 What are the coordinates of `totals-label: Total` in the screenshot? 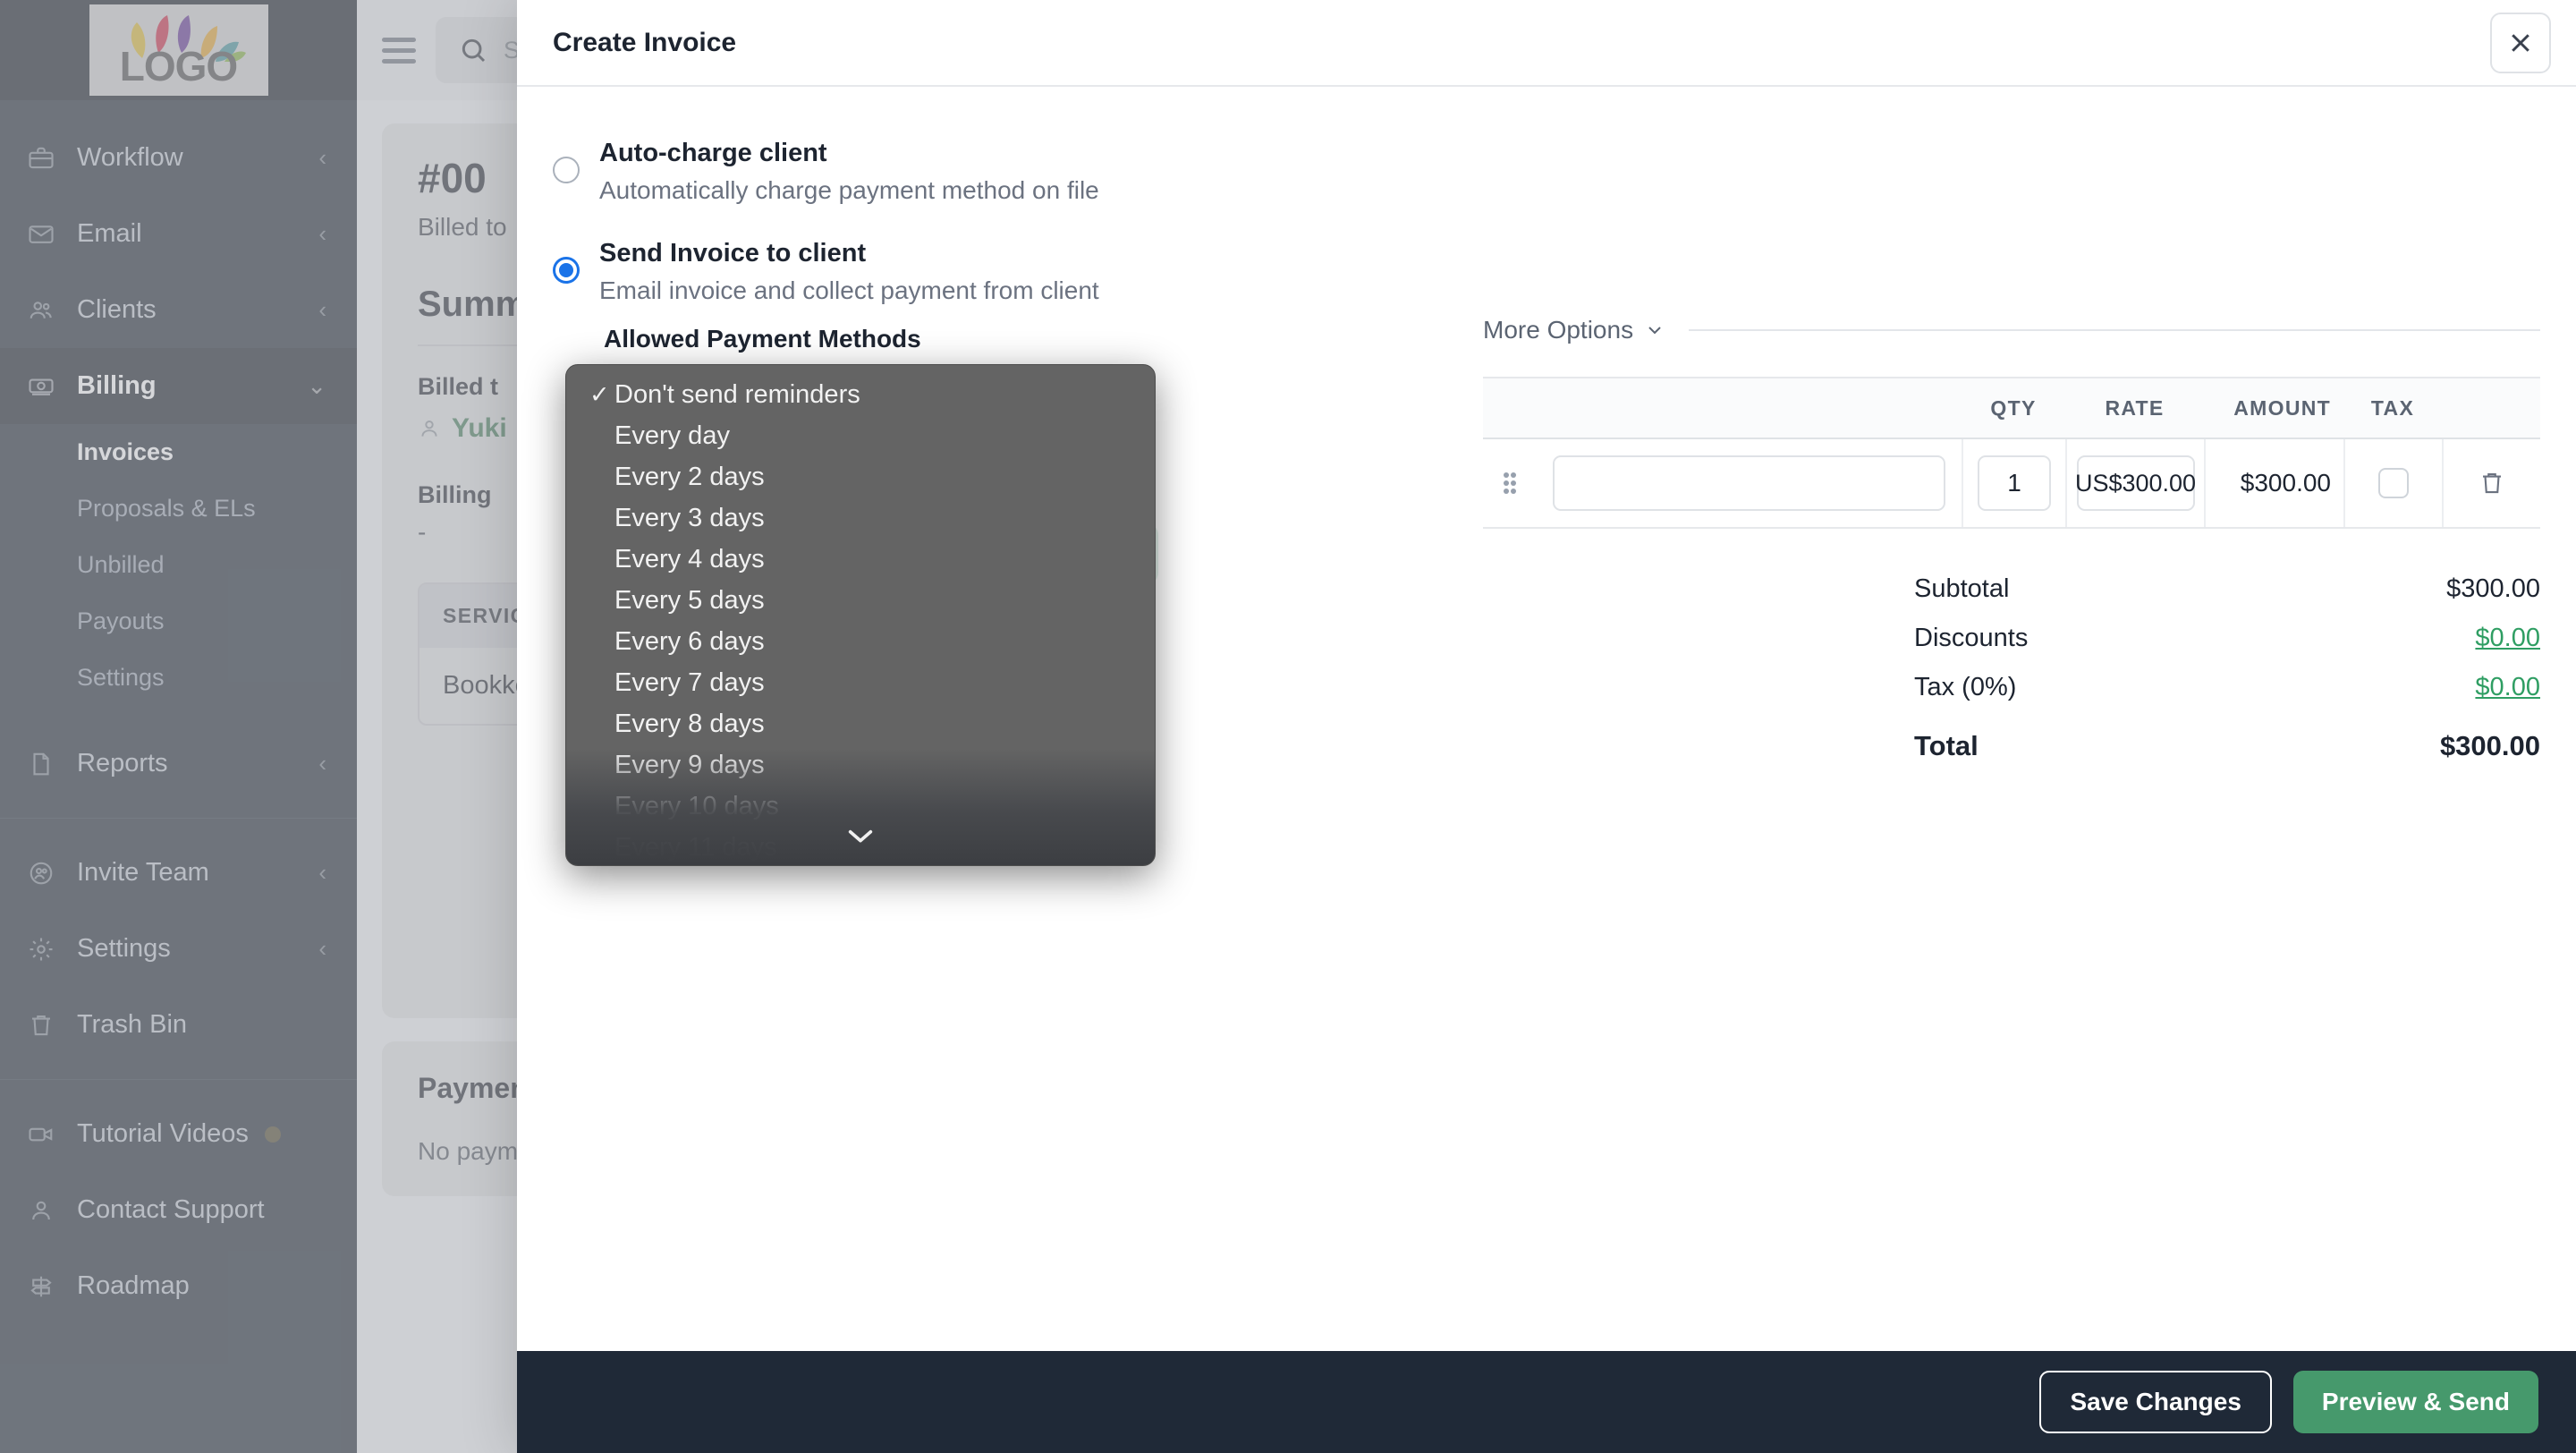 It's located at (1946, 745).